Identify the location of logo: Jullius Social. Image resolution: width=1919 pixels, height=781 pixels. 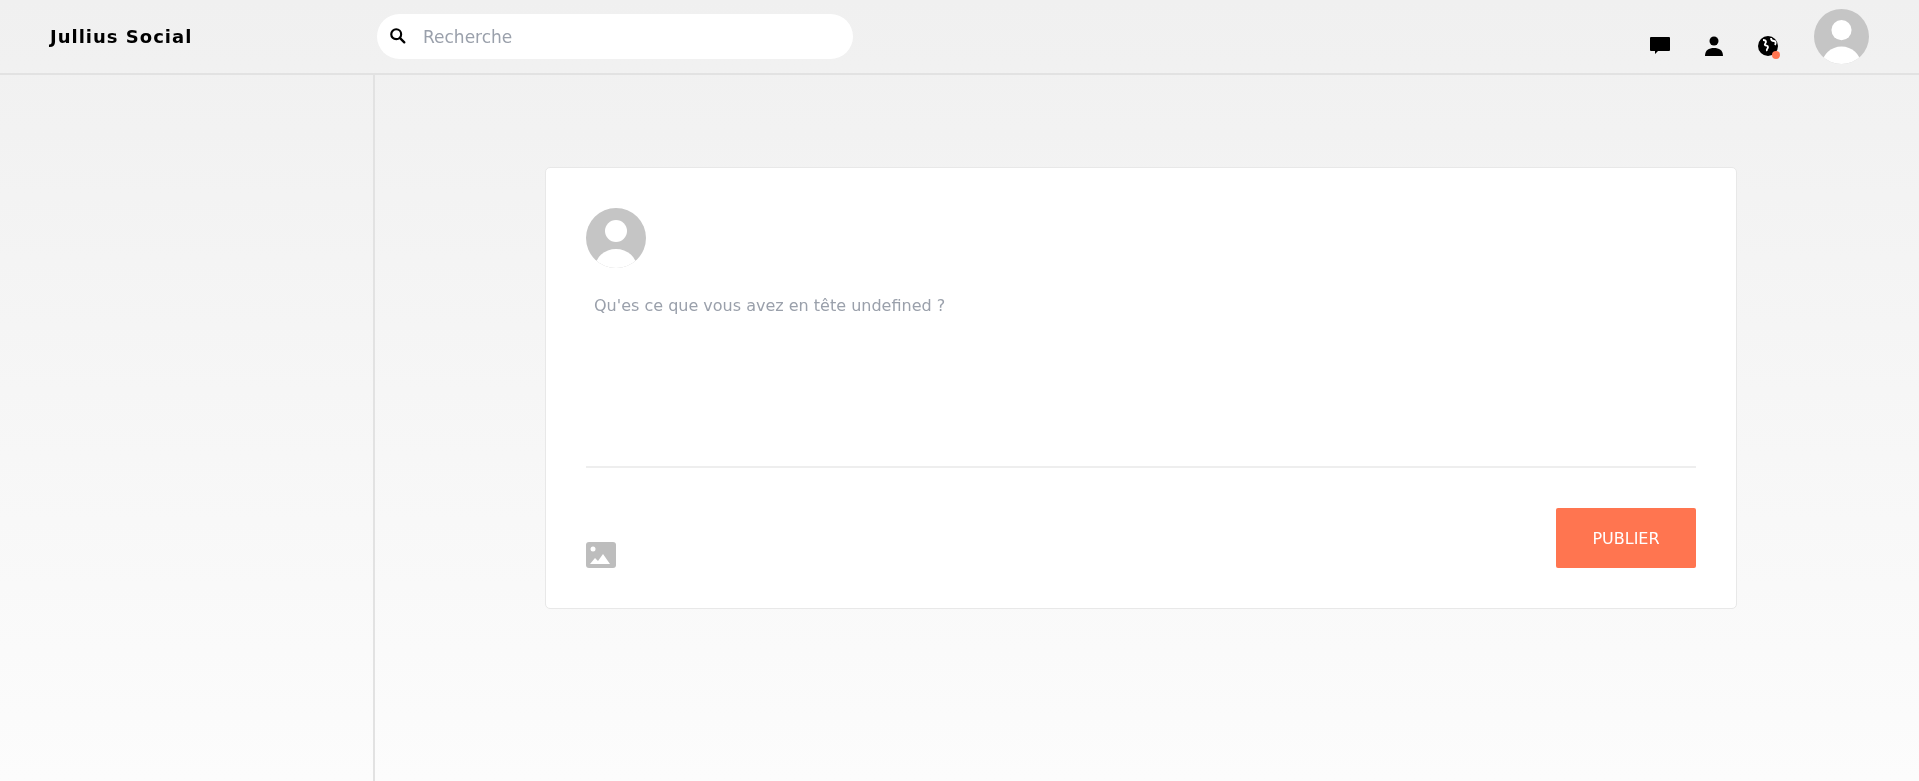
(213, 36).